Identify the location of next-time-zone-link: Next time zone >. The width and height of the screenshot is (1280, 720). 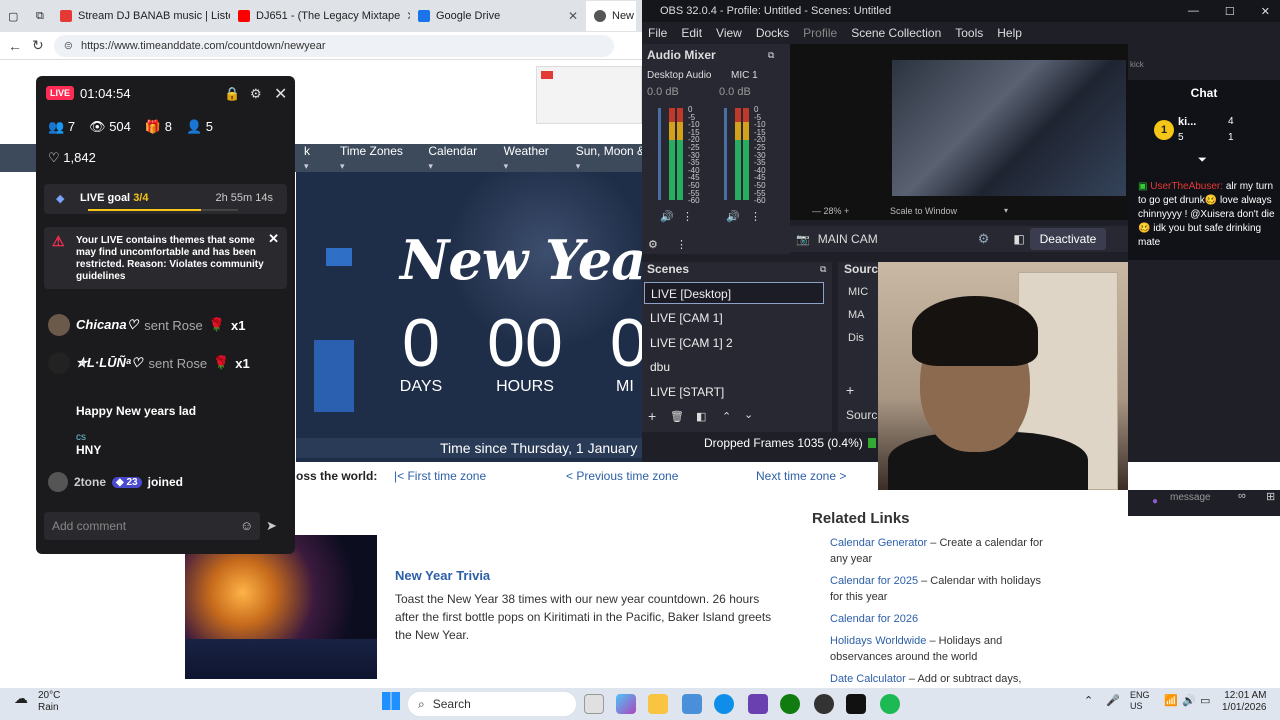
(801, 476).